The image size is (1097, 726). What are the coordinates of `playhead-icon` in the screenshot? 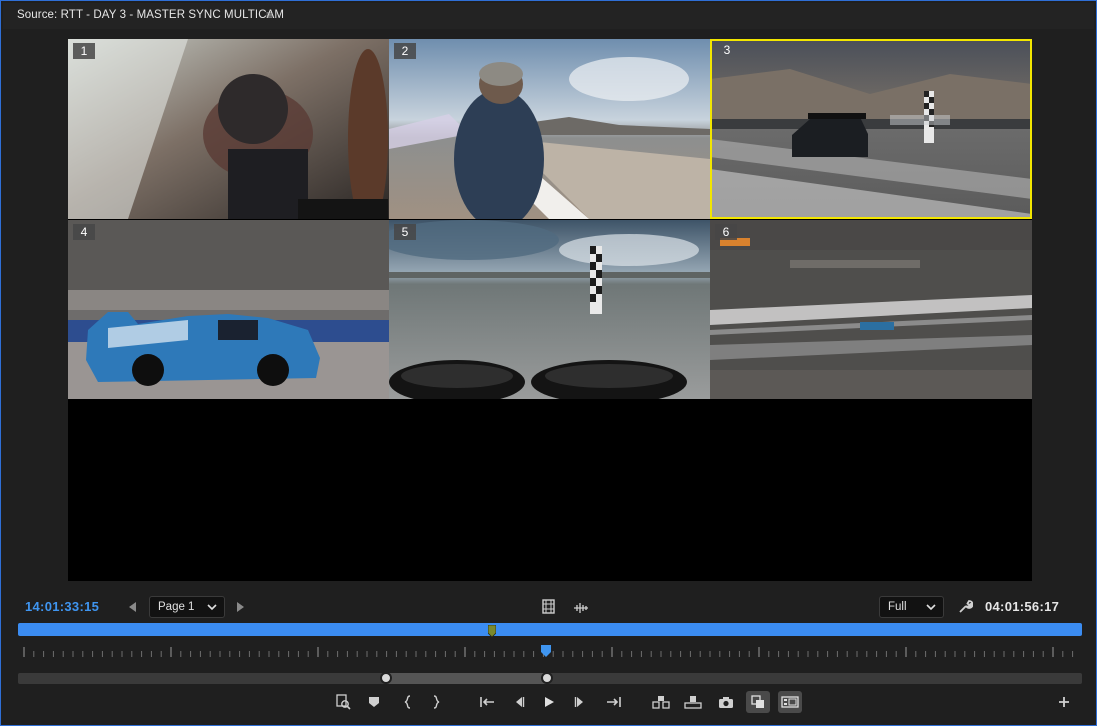 It's located at (546, 650).